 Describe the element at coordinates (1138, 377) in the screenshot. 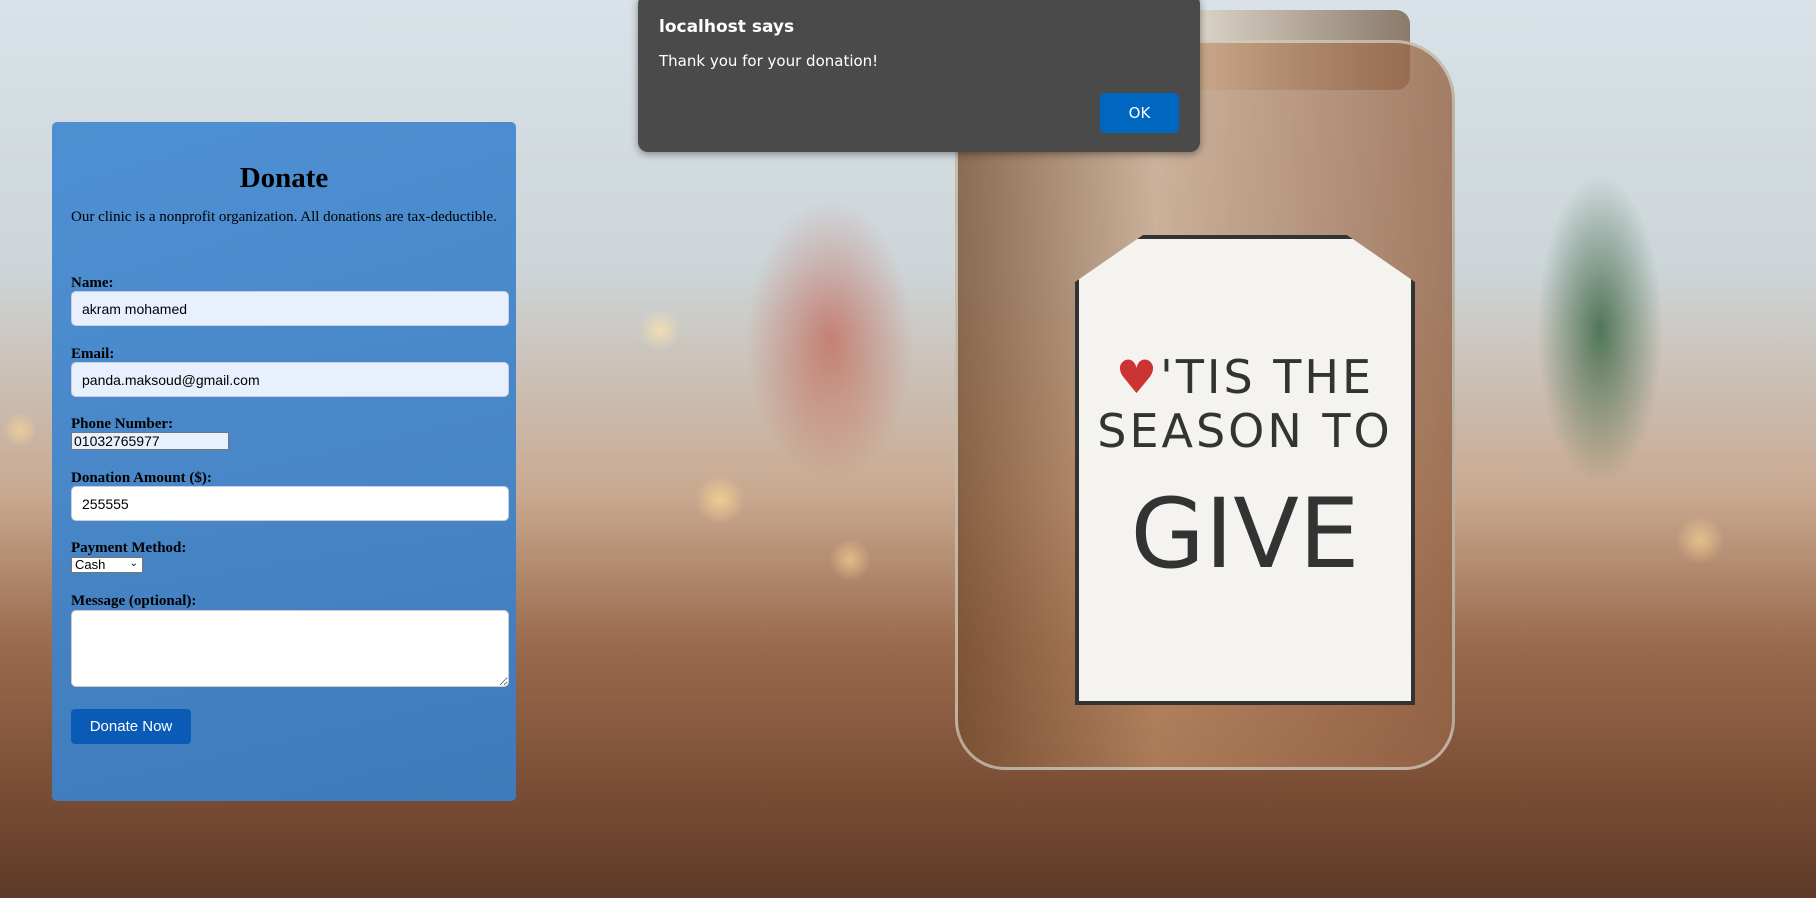

I see `heart-icon: ♥` at that location.